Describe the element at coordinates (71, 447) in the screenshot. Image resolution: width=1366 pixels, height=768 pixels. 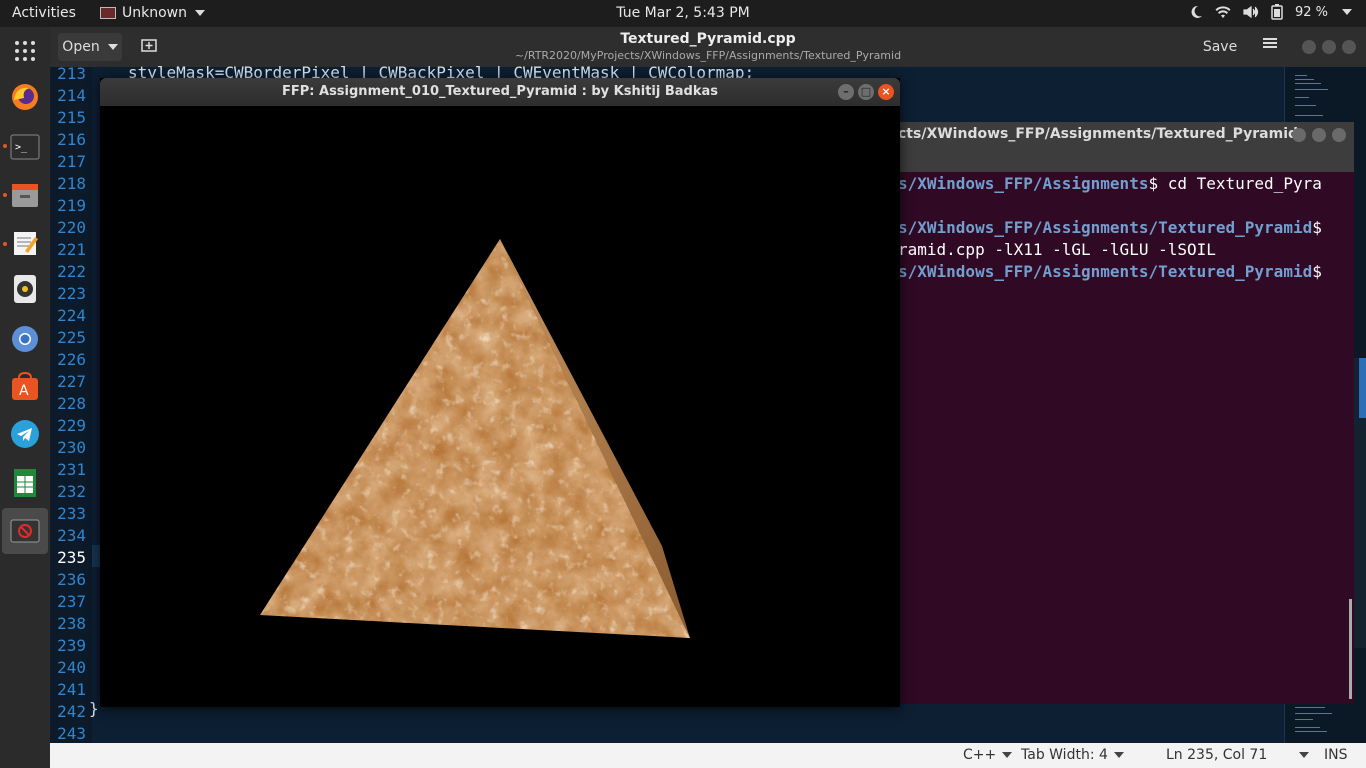
I see `line-number: 230` at that location.